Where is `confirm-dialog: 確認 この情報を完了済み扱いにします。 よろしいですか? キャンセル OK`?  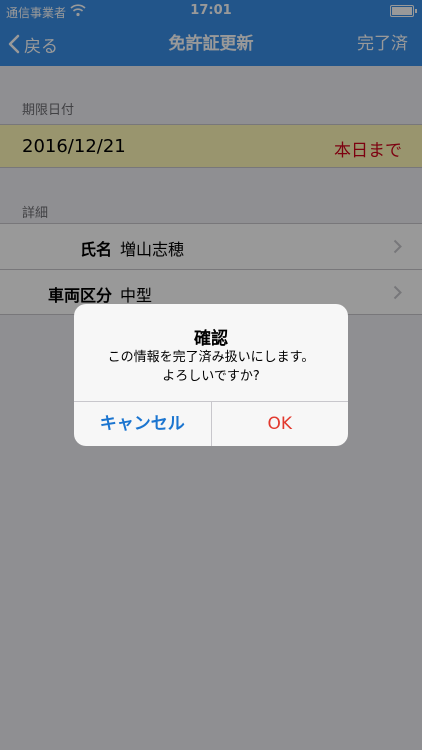 confirm-dialog: 確認 この情報を完了済み扱いにします。 よろしいですか? キャンセル OK is located at coordinates (211, 375).